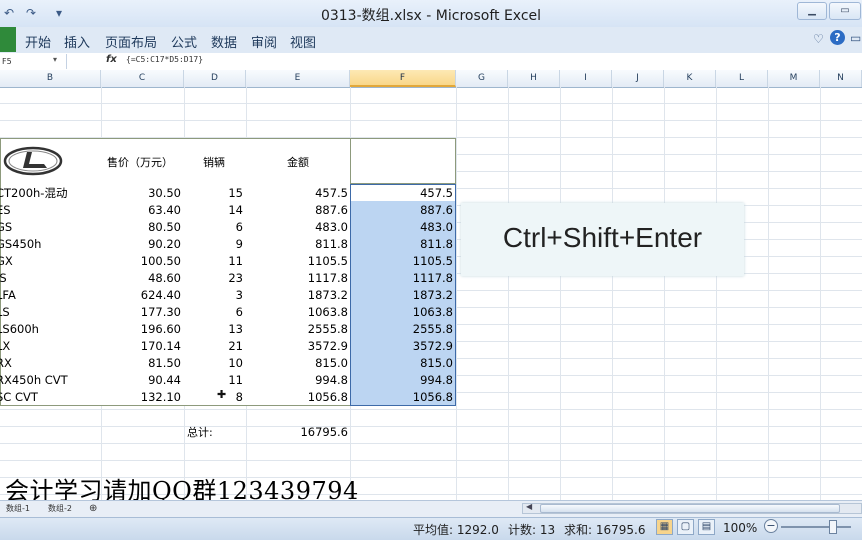 The width and height of the screenshot is (862, 540). What do you see at coordinates (297, 312) in the screenshot?
I see `cell-amount: 1063.8` at bounding box center [297, 312].